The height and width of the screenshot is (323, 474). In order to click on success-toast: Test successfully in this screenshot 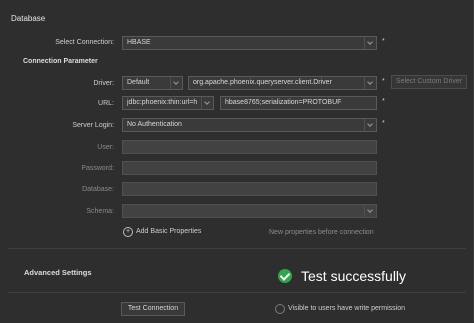, I will do `click(342, 276)`.